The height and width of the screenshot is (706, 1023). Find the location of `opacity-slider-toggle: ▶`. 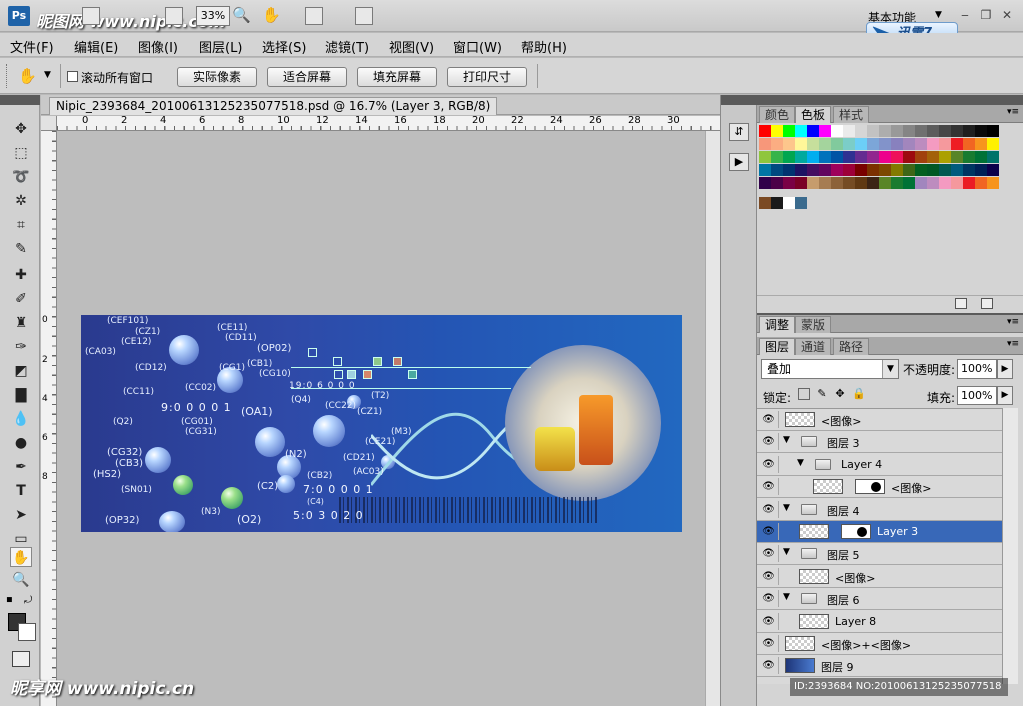

opacity-slider-toggle: ▶ is located at coordinates (1005, 369).